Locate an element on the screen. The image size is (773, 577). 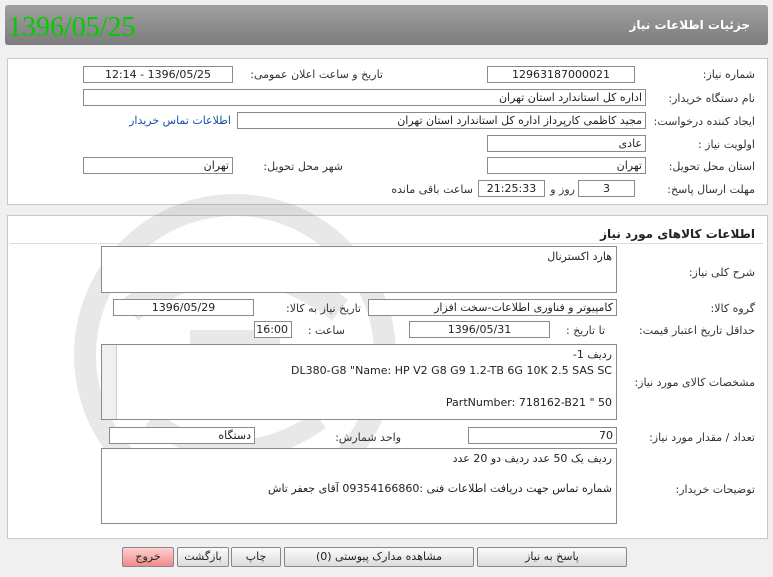
group-field: کامپیوتر و فناوری اطلاعات-سخت افزار is located at coordinates (492, 307).